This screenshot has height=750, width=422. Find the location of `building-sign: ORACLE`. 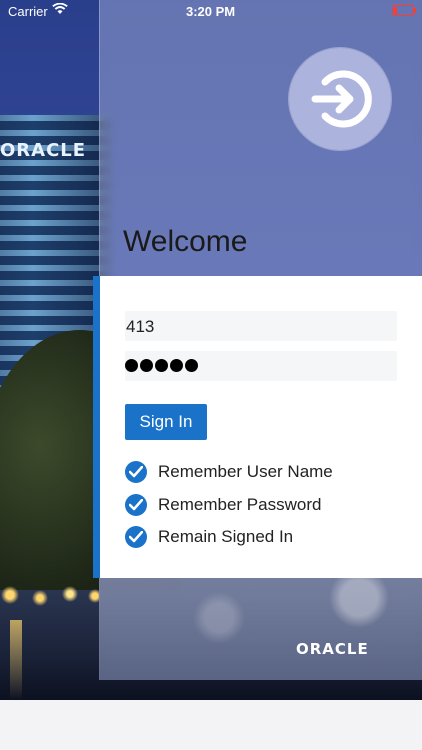

building-sign: ORACLE is located at coordinates (43, 150).